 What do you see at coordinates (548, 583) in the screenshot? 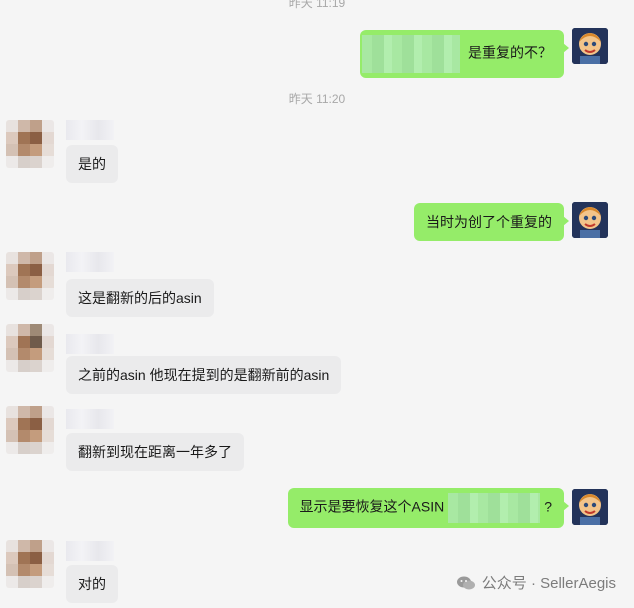
I see `watermark-text: 公众号 · SellerAegis` at bounding box center [548, 583].